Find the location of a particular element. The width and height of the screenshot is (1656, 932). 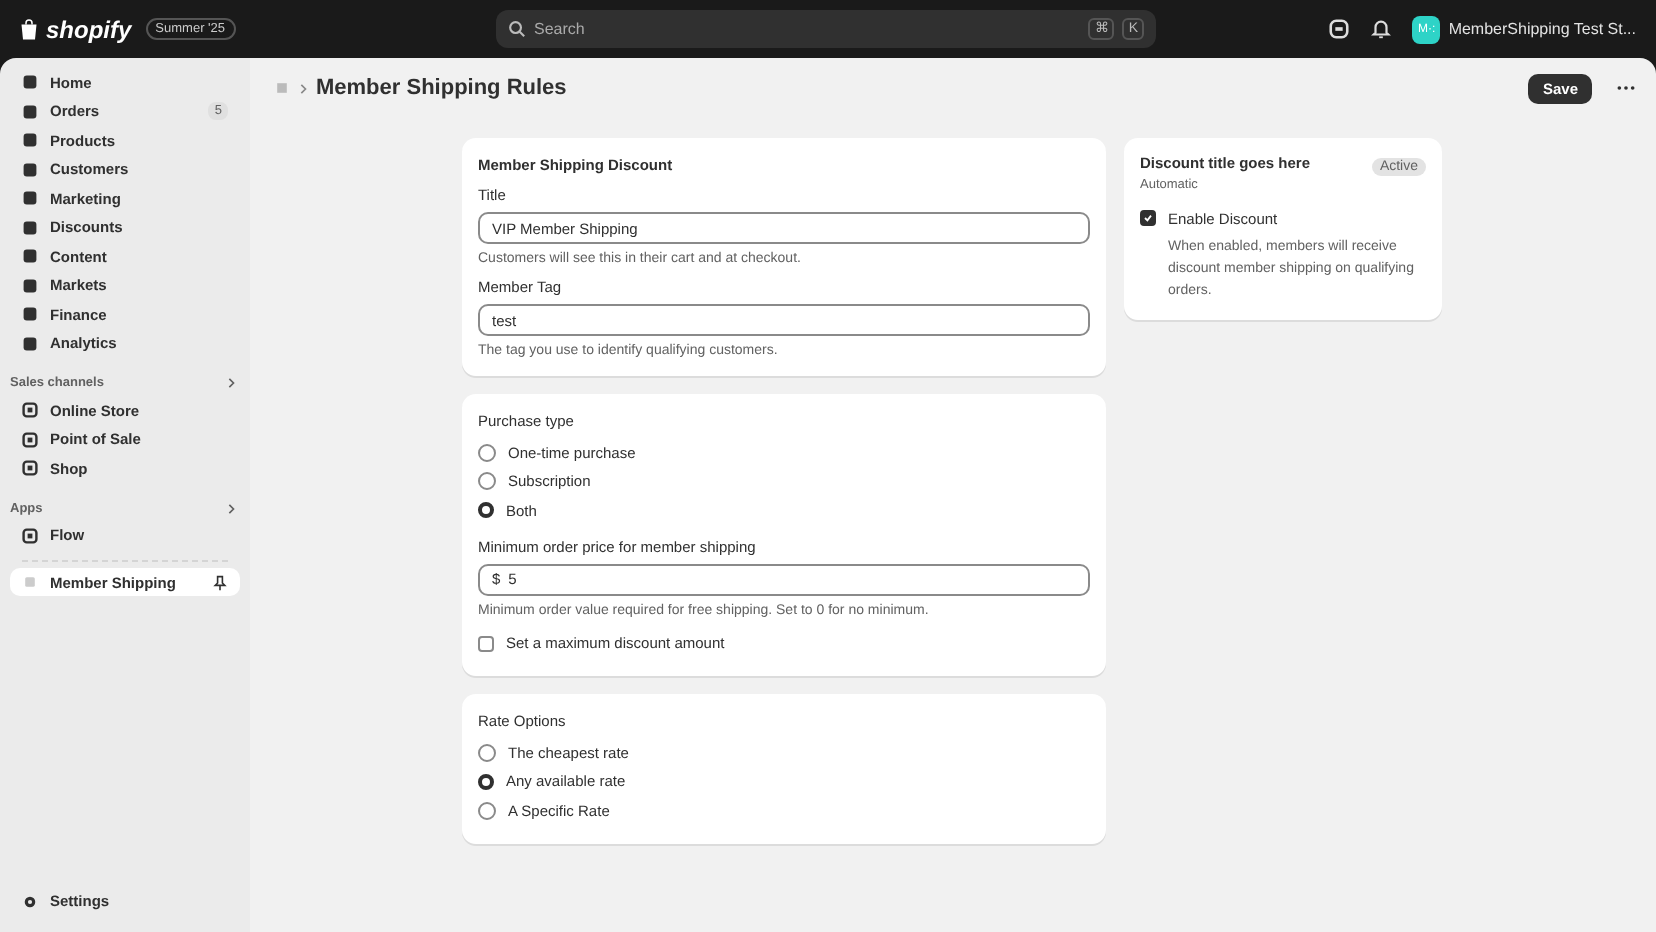

bell-icon is located at coordinates (1381, 29).